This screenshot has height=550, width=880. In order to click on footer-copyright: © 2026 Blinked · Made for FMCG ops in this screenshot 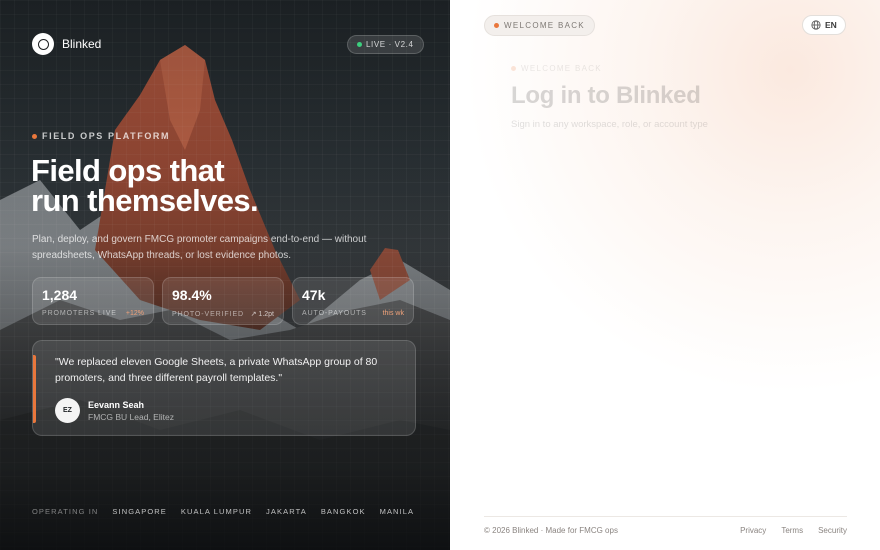, I will do `click(551, 530)`.